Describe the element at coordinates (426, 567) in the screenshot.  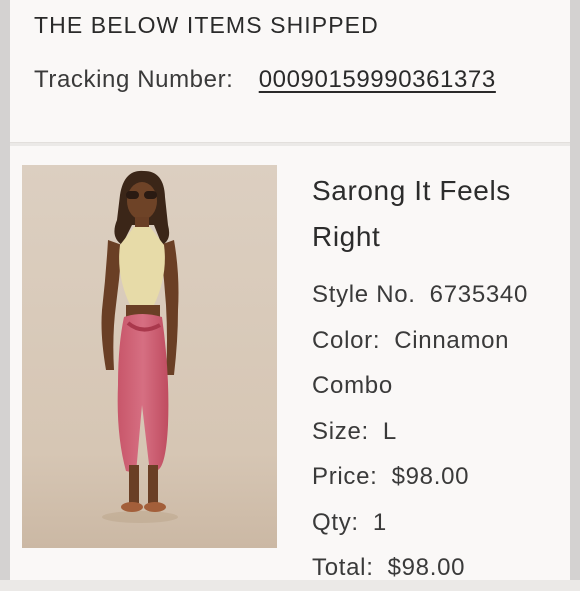
I see `total-value: $98.00` at that location.